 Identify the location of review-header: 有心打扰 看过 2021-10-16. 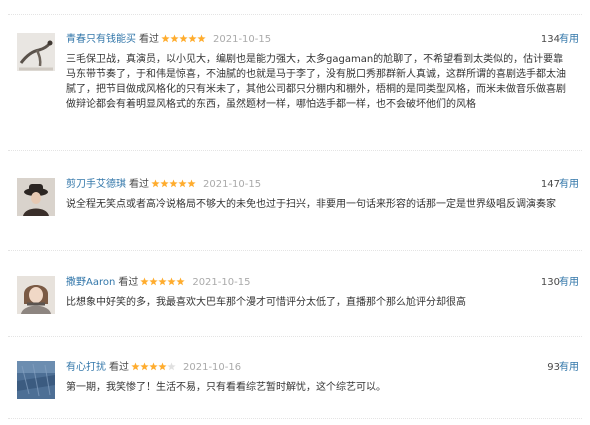
(153, 368).